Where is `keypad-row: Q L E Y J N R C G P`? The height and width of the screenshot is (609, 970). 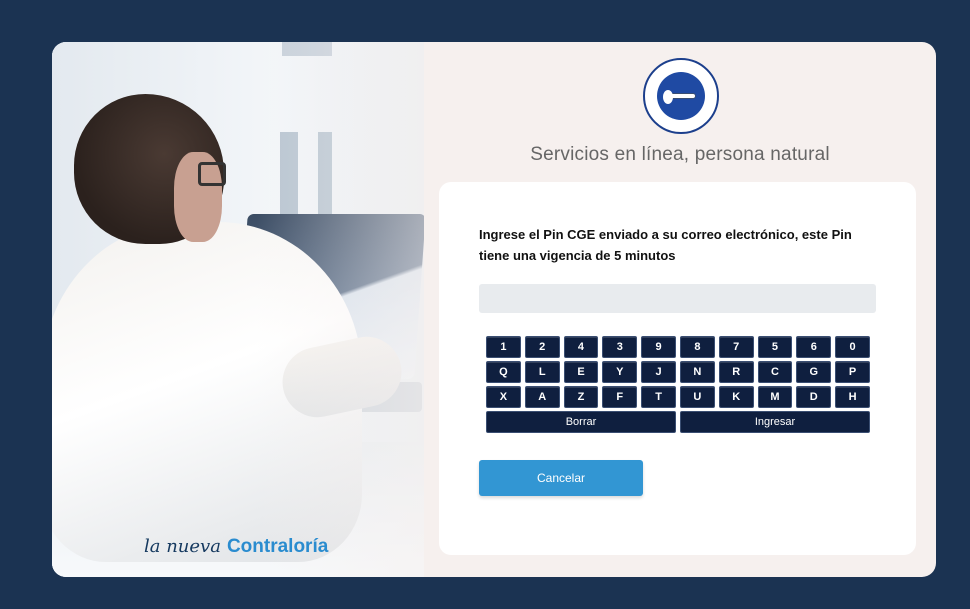
keypad-row: Q L E Y J N R C G P is located at coordinates (678, 372).